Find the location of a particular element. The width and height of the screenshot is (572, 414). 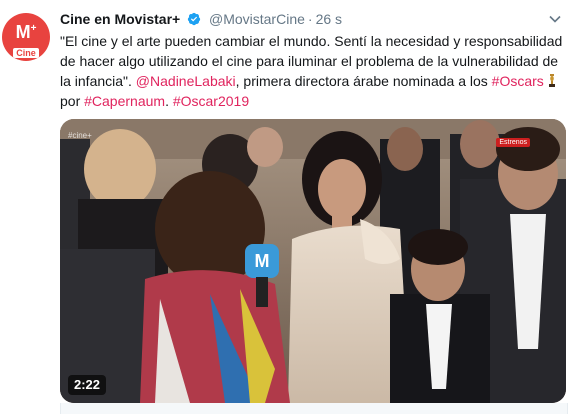

verified-badge-icon is located at coordinates (194, 19).